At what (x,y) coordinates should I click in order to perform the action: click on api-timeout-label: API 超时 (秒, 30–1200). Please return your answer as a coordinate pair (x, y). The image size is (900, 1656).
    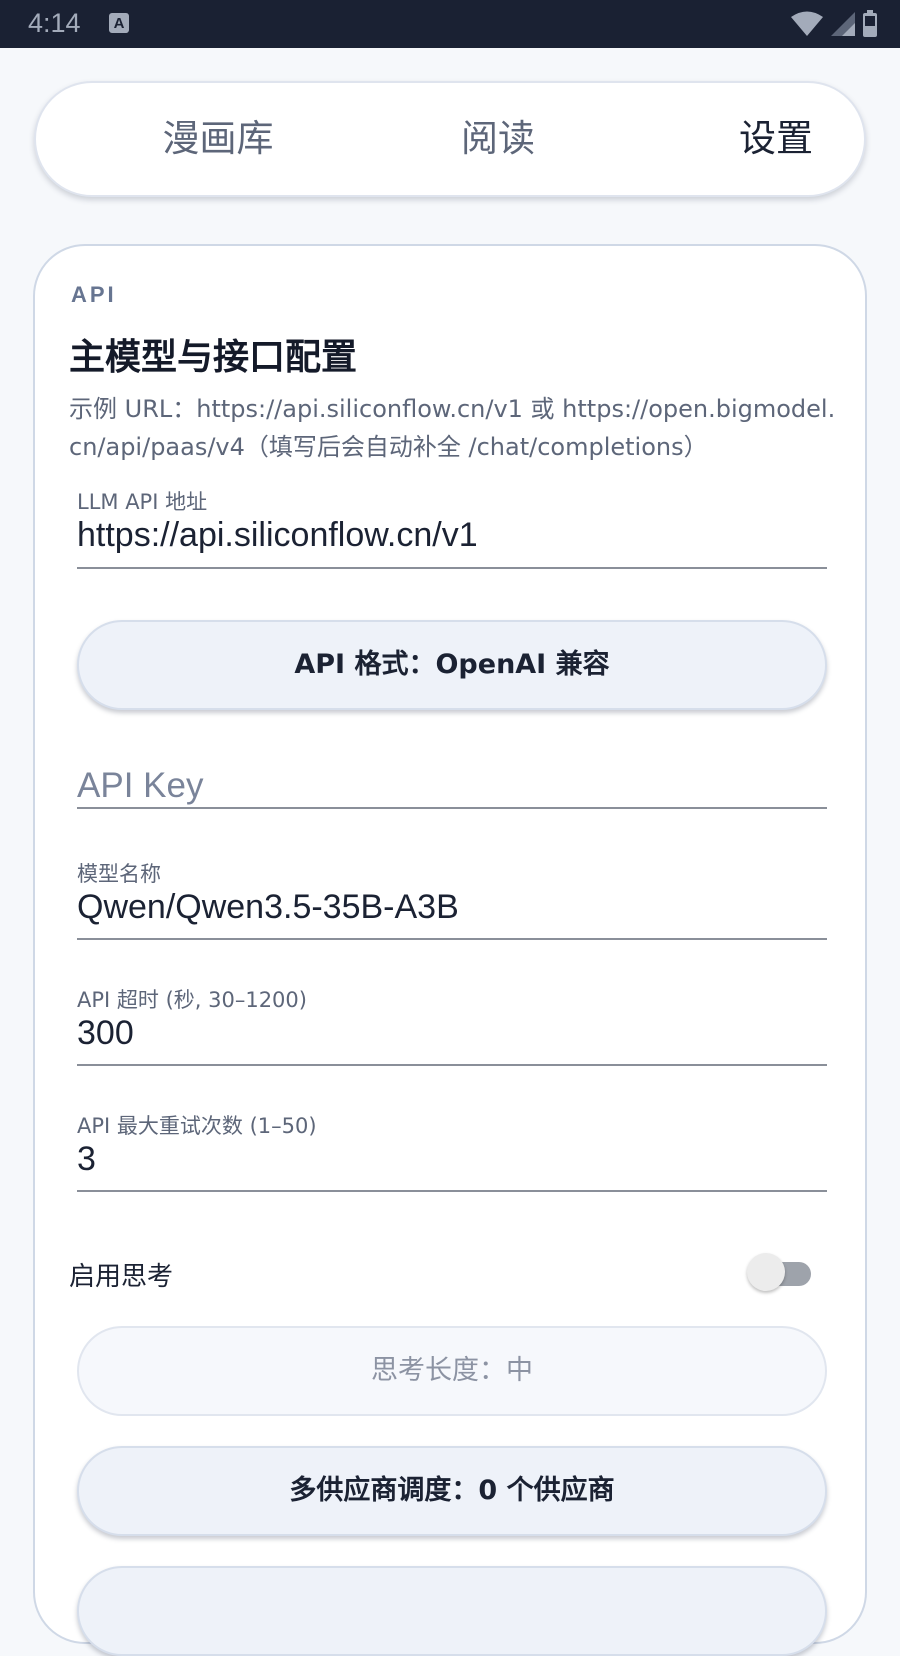
    Looking at the image, I should click on (192, 1000).